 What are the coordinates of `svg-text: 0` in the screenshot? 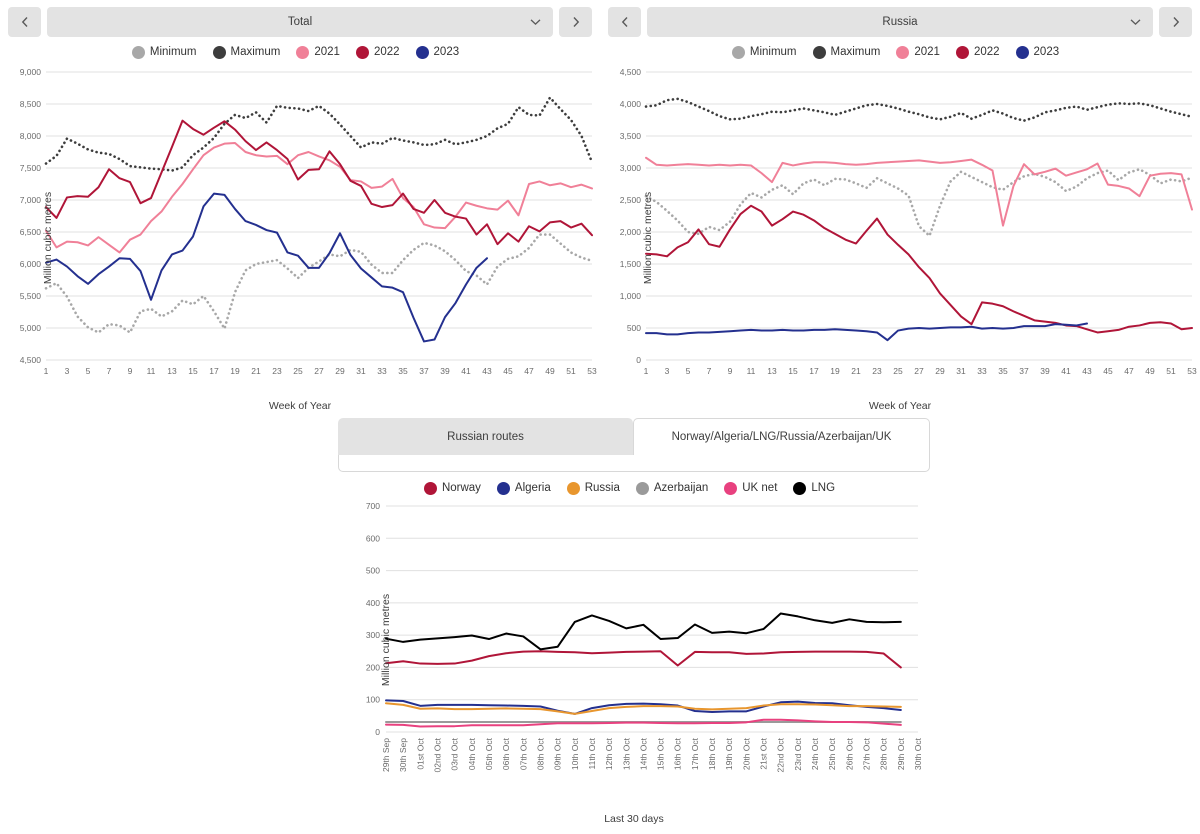 It's located at (377, 732).